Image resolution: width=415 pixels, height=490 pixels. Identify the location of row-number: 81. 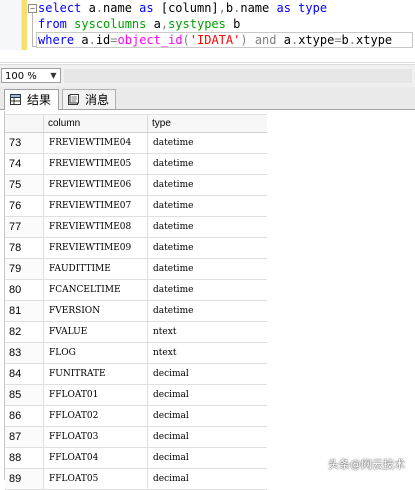
(24, 311).